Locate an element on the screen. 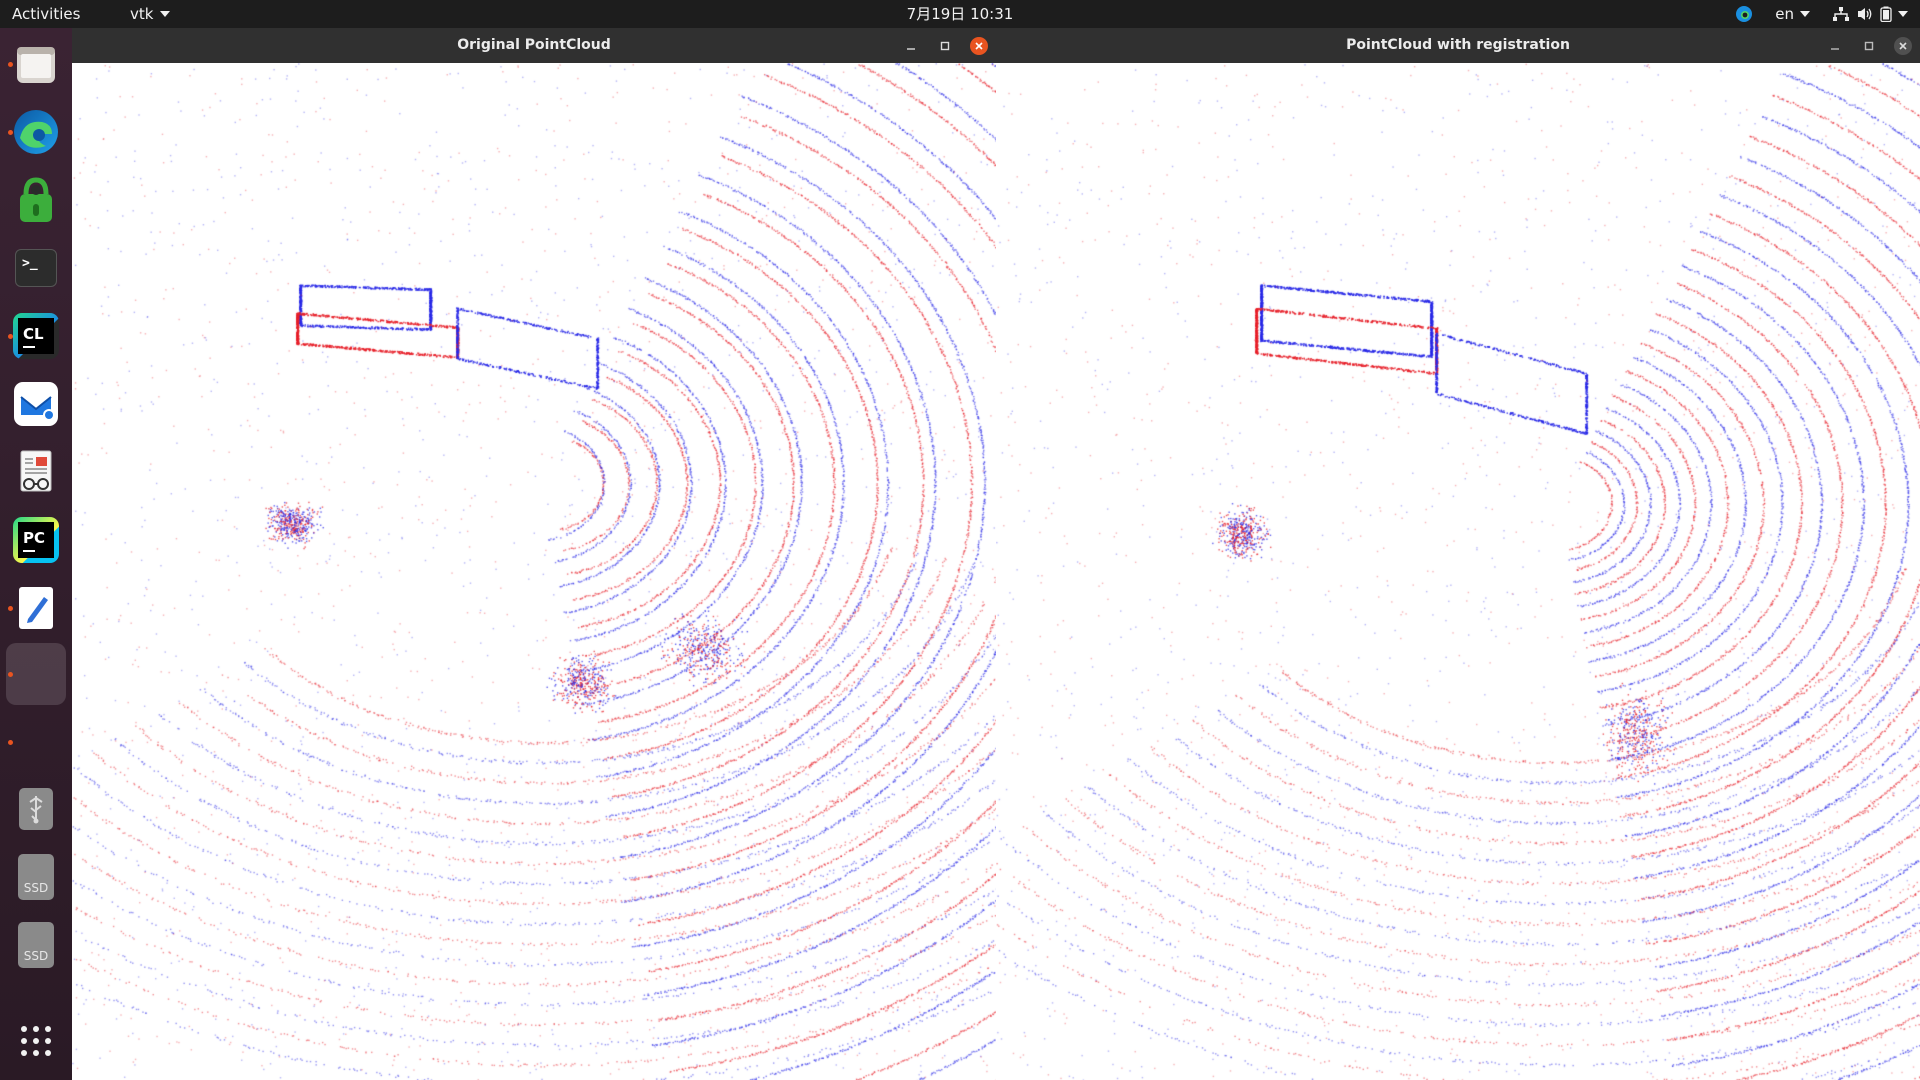  clock: 7月19日 10:31 is located at coordinates (960, 14).